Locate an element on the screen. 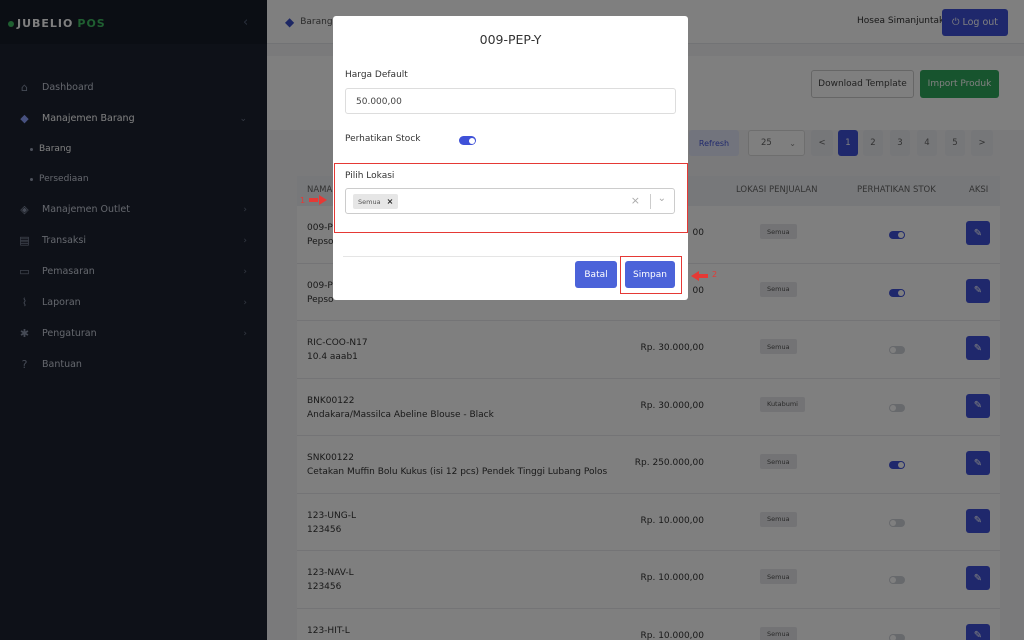 The image size is (1024, 640). arrow-right-icon is located at coordinates (314, 200).